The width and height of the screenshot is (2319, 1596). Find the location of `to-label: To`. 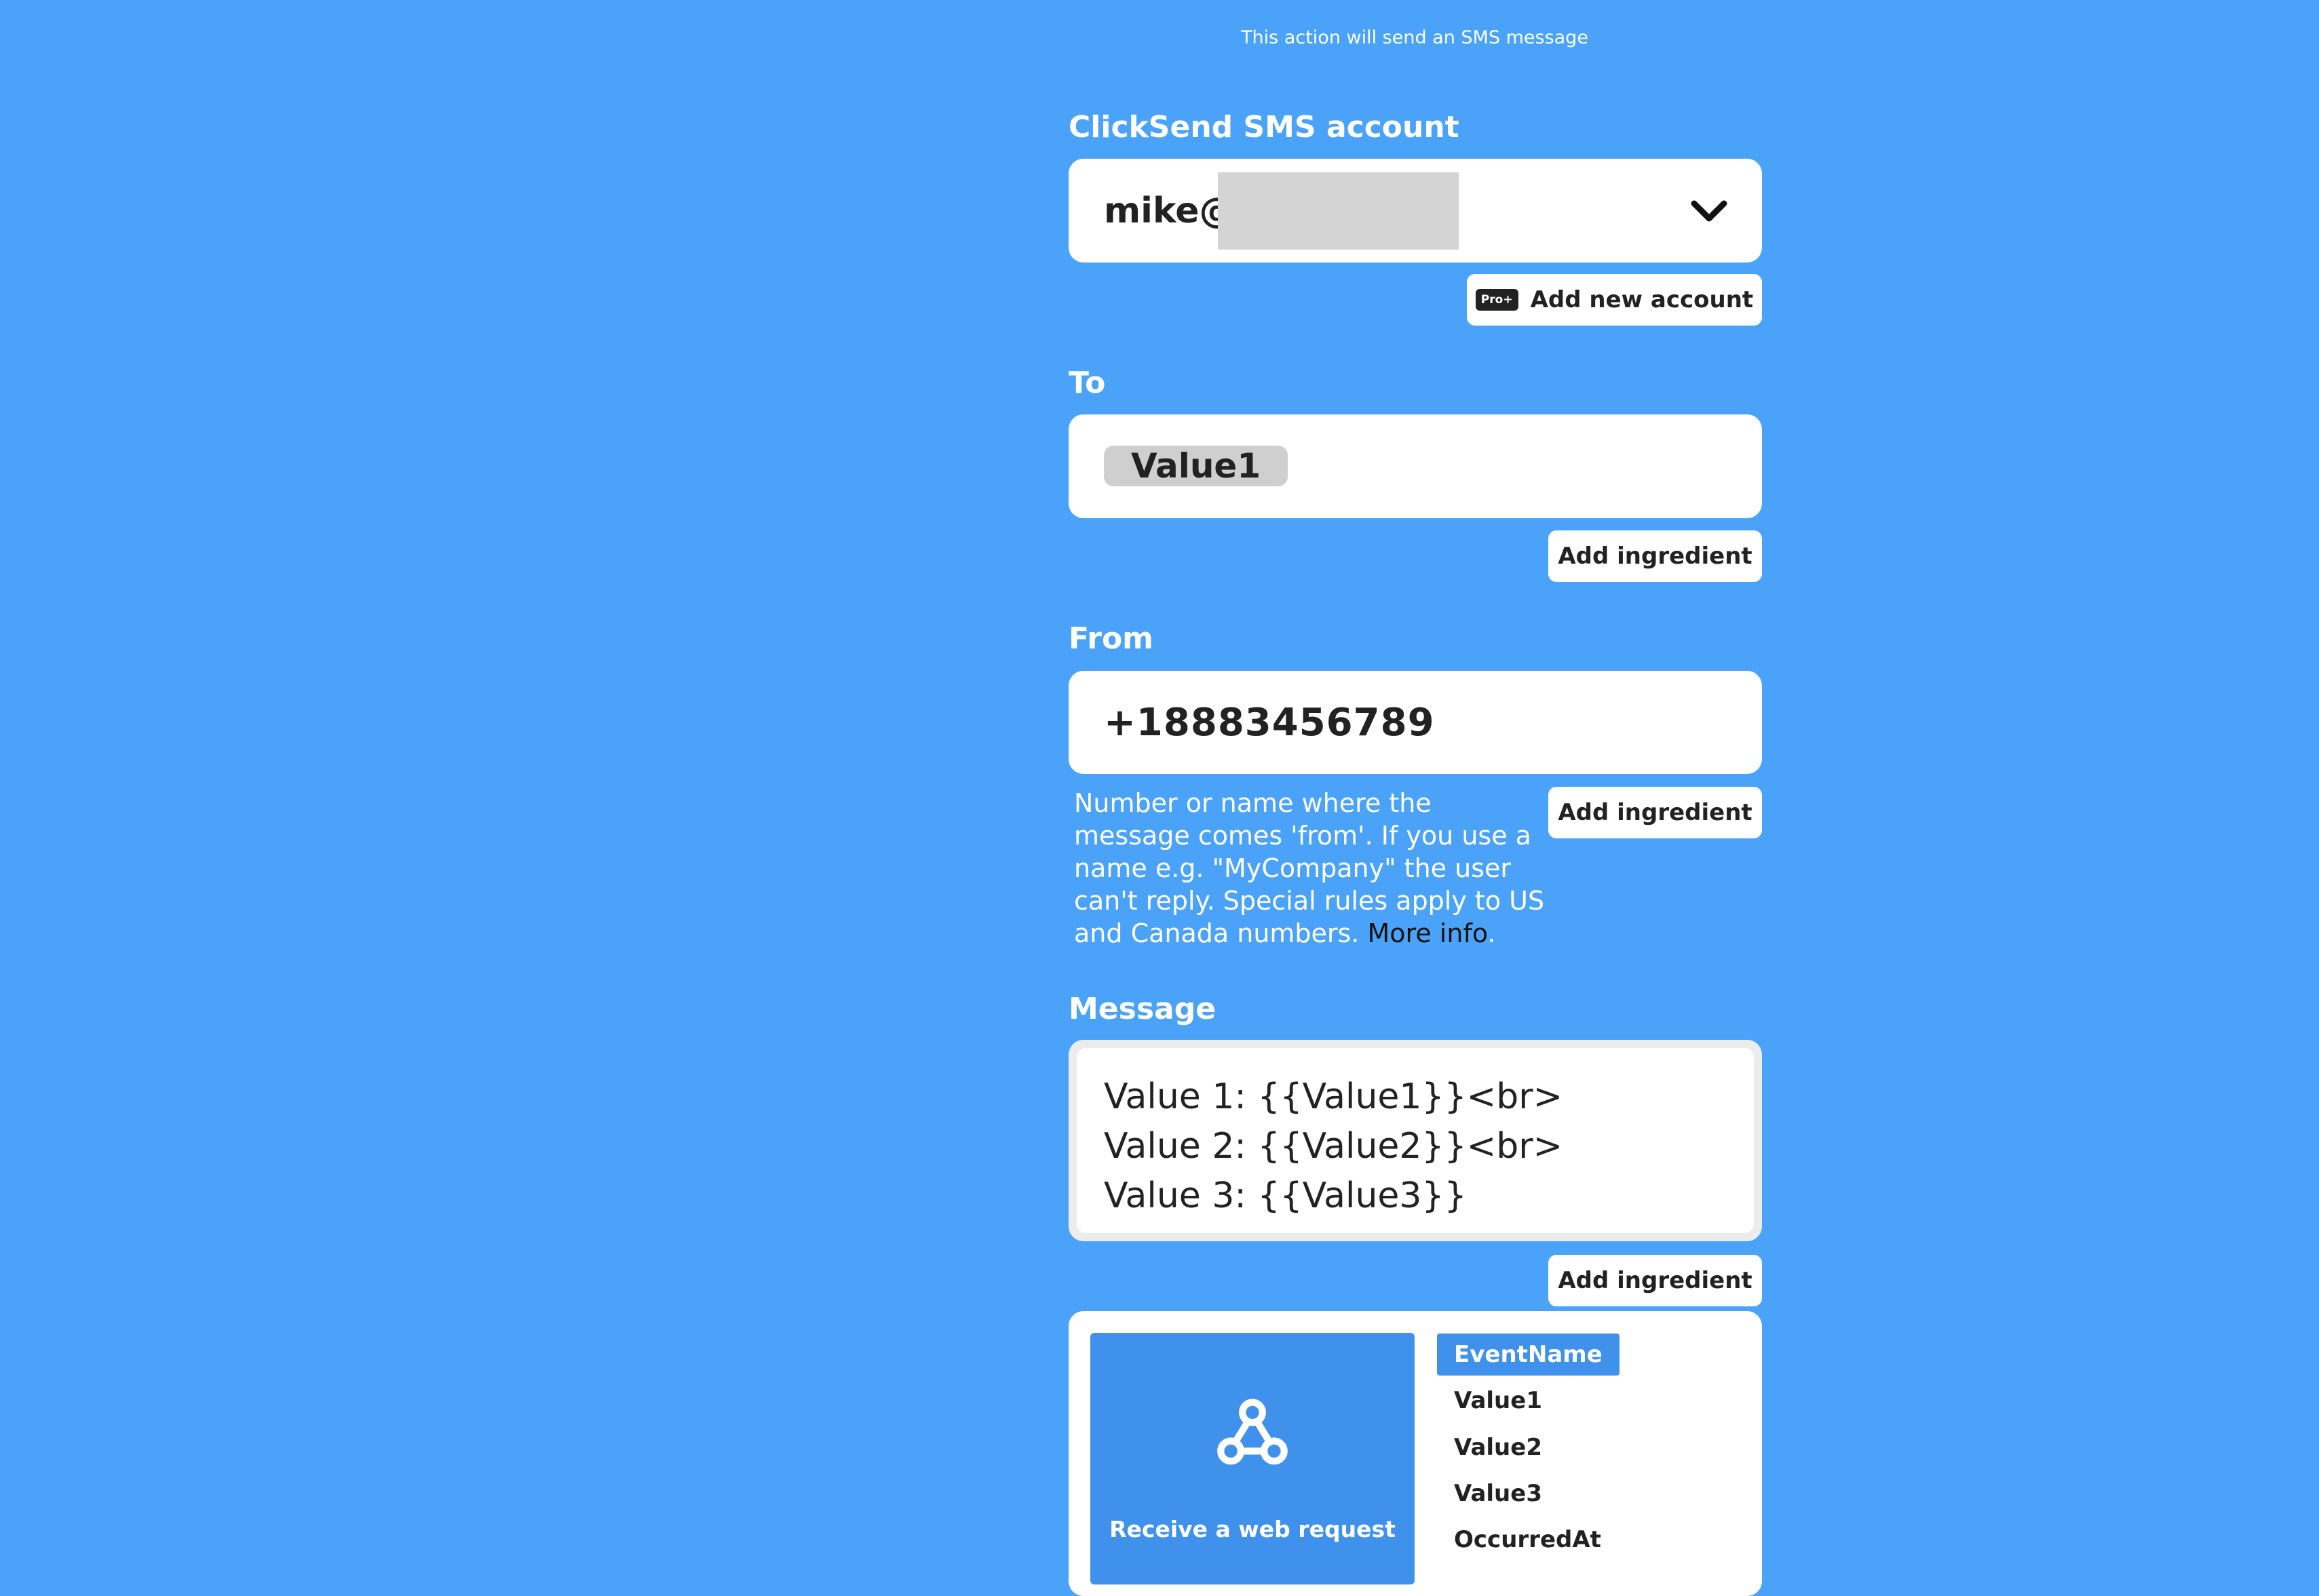

to-label: To is located at coordinates (1087, 383).